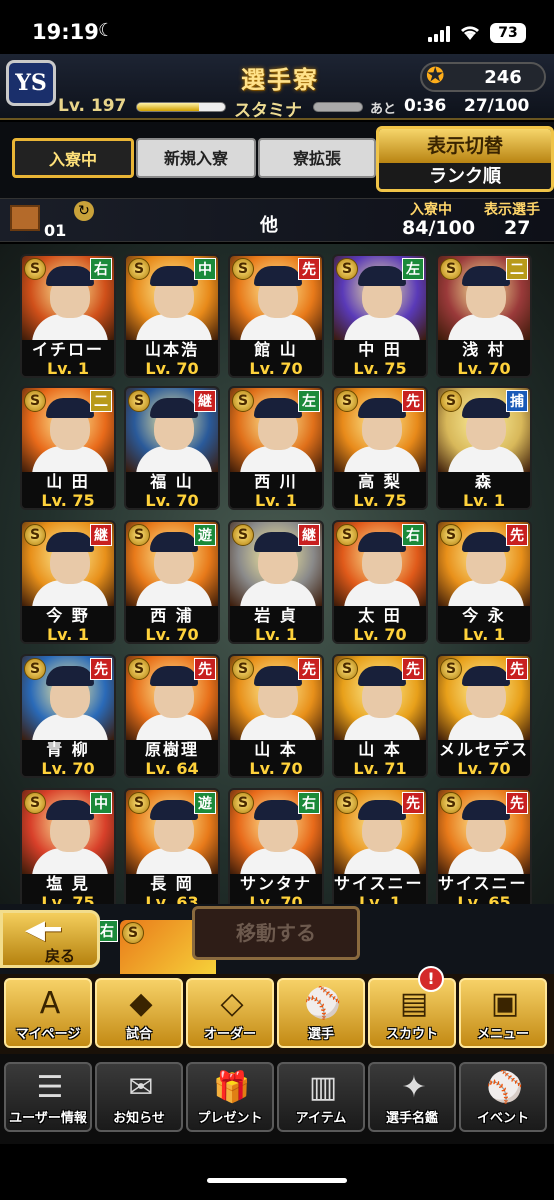 This screenshot has height=1200, width=554. Describe the element at coordinates (380, 582) in the screenshot. I see `player-card: S 右太 田 Lv. 70` at that location.